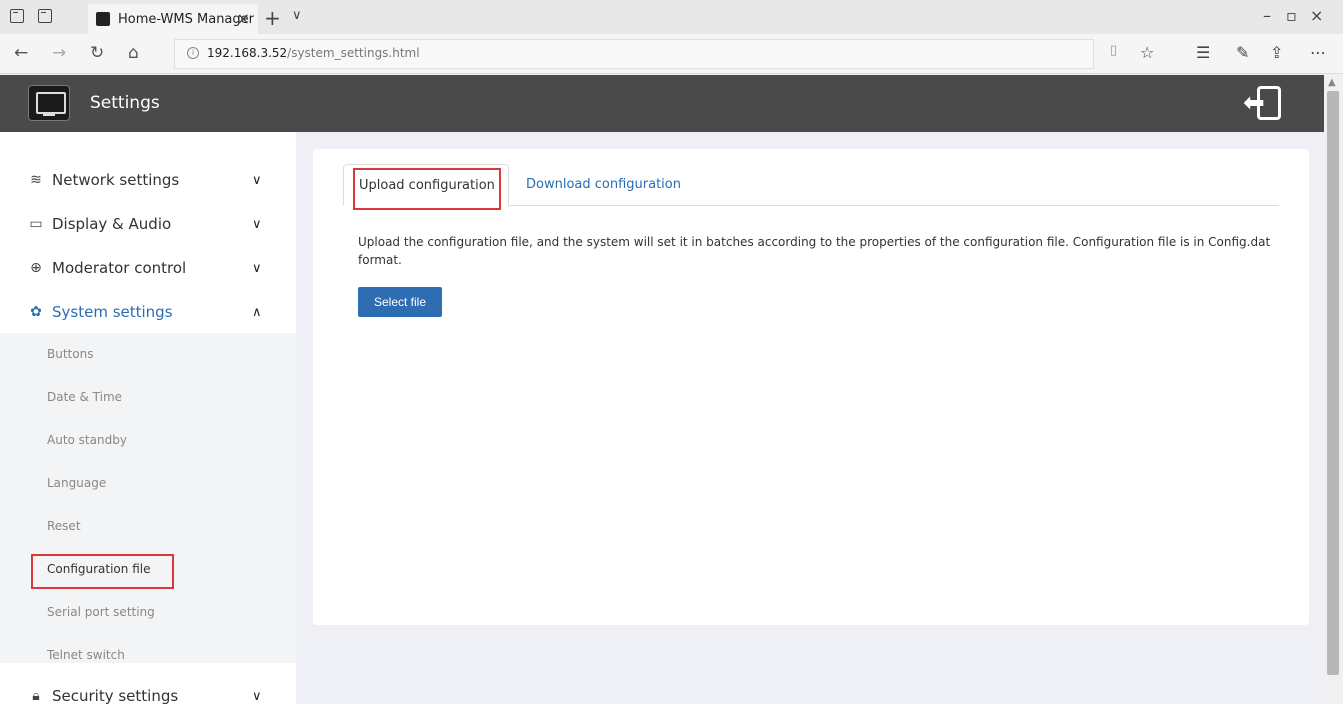 This screenshot has height=704, width=1343. I want to click on lock-icon: 🔒︎, so click(36, 696).